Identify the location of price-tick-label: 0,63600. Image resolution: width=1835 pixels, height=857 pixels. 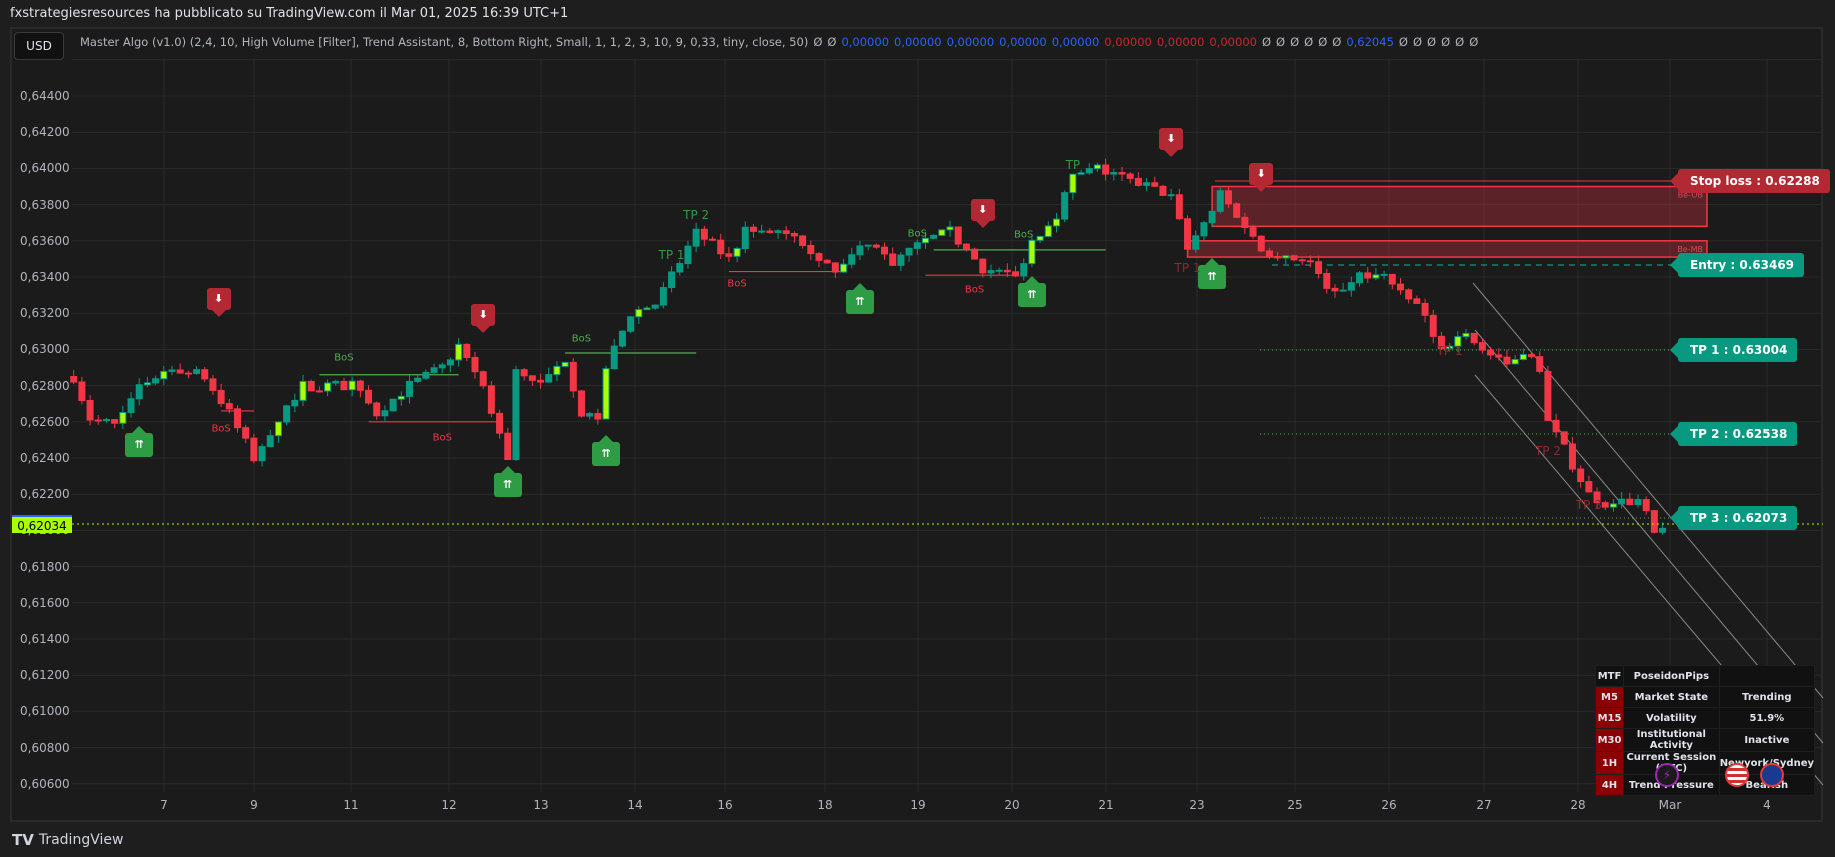
(45, 240).